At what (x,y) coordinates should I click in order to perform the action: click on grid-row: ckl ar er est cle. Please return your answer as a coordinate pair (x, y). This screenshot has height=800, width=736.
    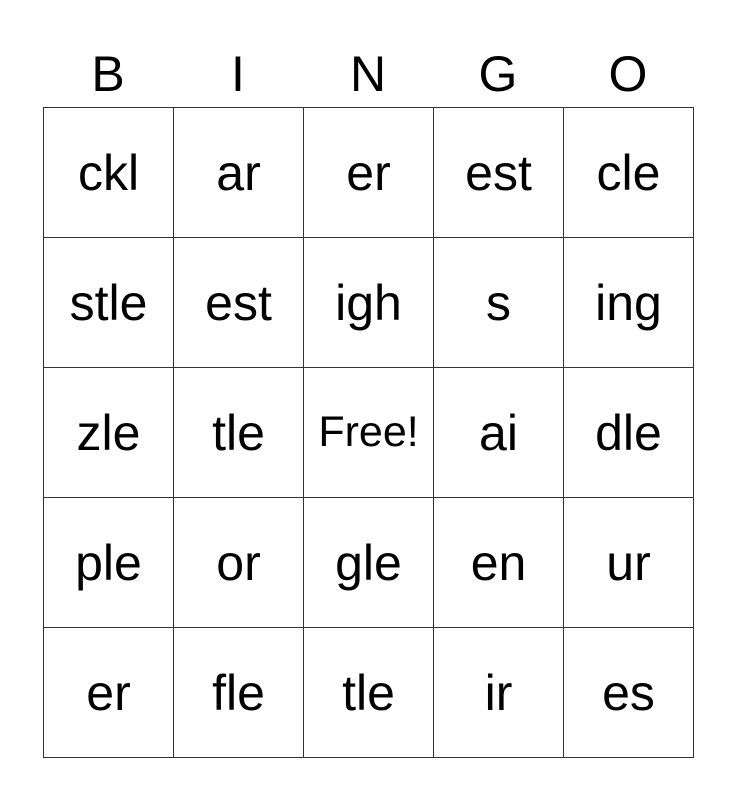
    Looking at the image, I should click on (368, 172).